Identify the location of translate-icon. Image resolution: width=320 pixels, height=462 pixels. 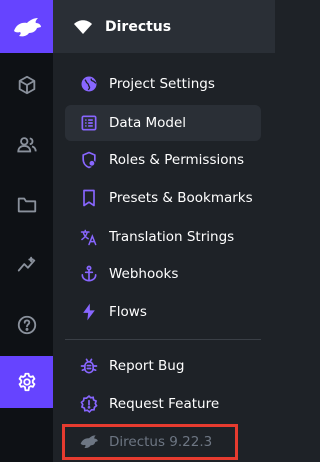
(89, 237).